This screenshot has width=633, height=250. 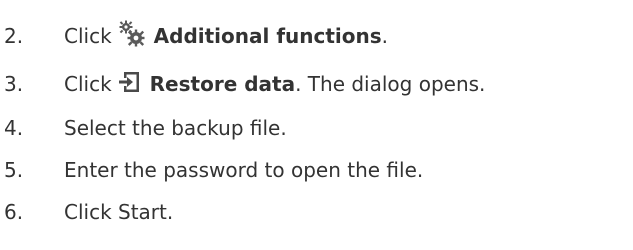 I want to click on step-2: 2. Click Additional functions ., so click(x=196, y=36).